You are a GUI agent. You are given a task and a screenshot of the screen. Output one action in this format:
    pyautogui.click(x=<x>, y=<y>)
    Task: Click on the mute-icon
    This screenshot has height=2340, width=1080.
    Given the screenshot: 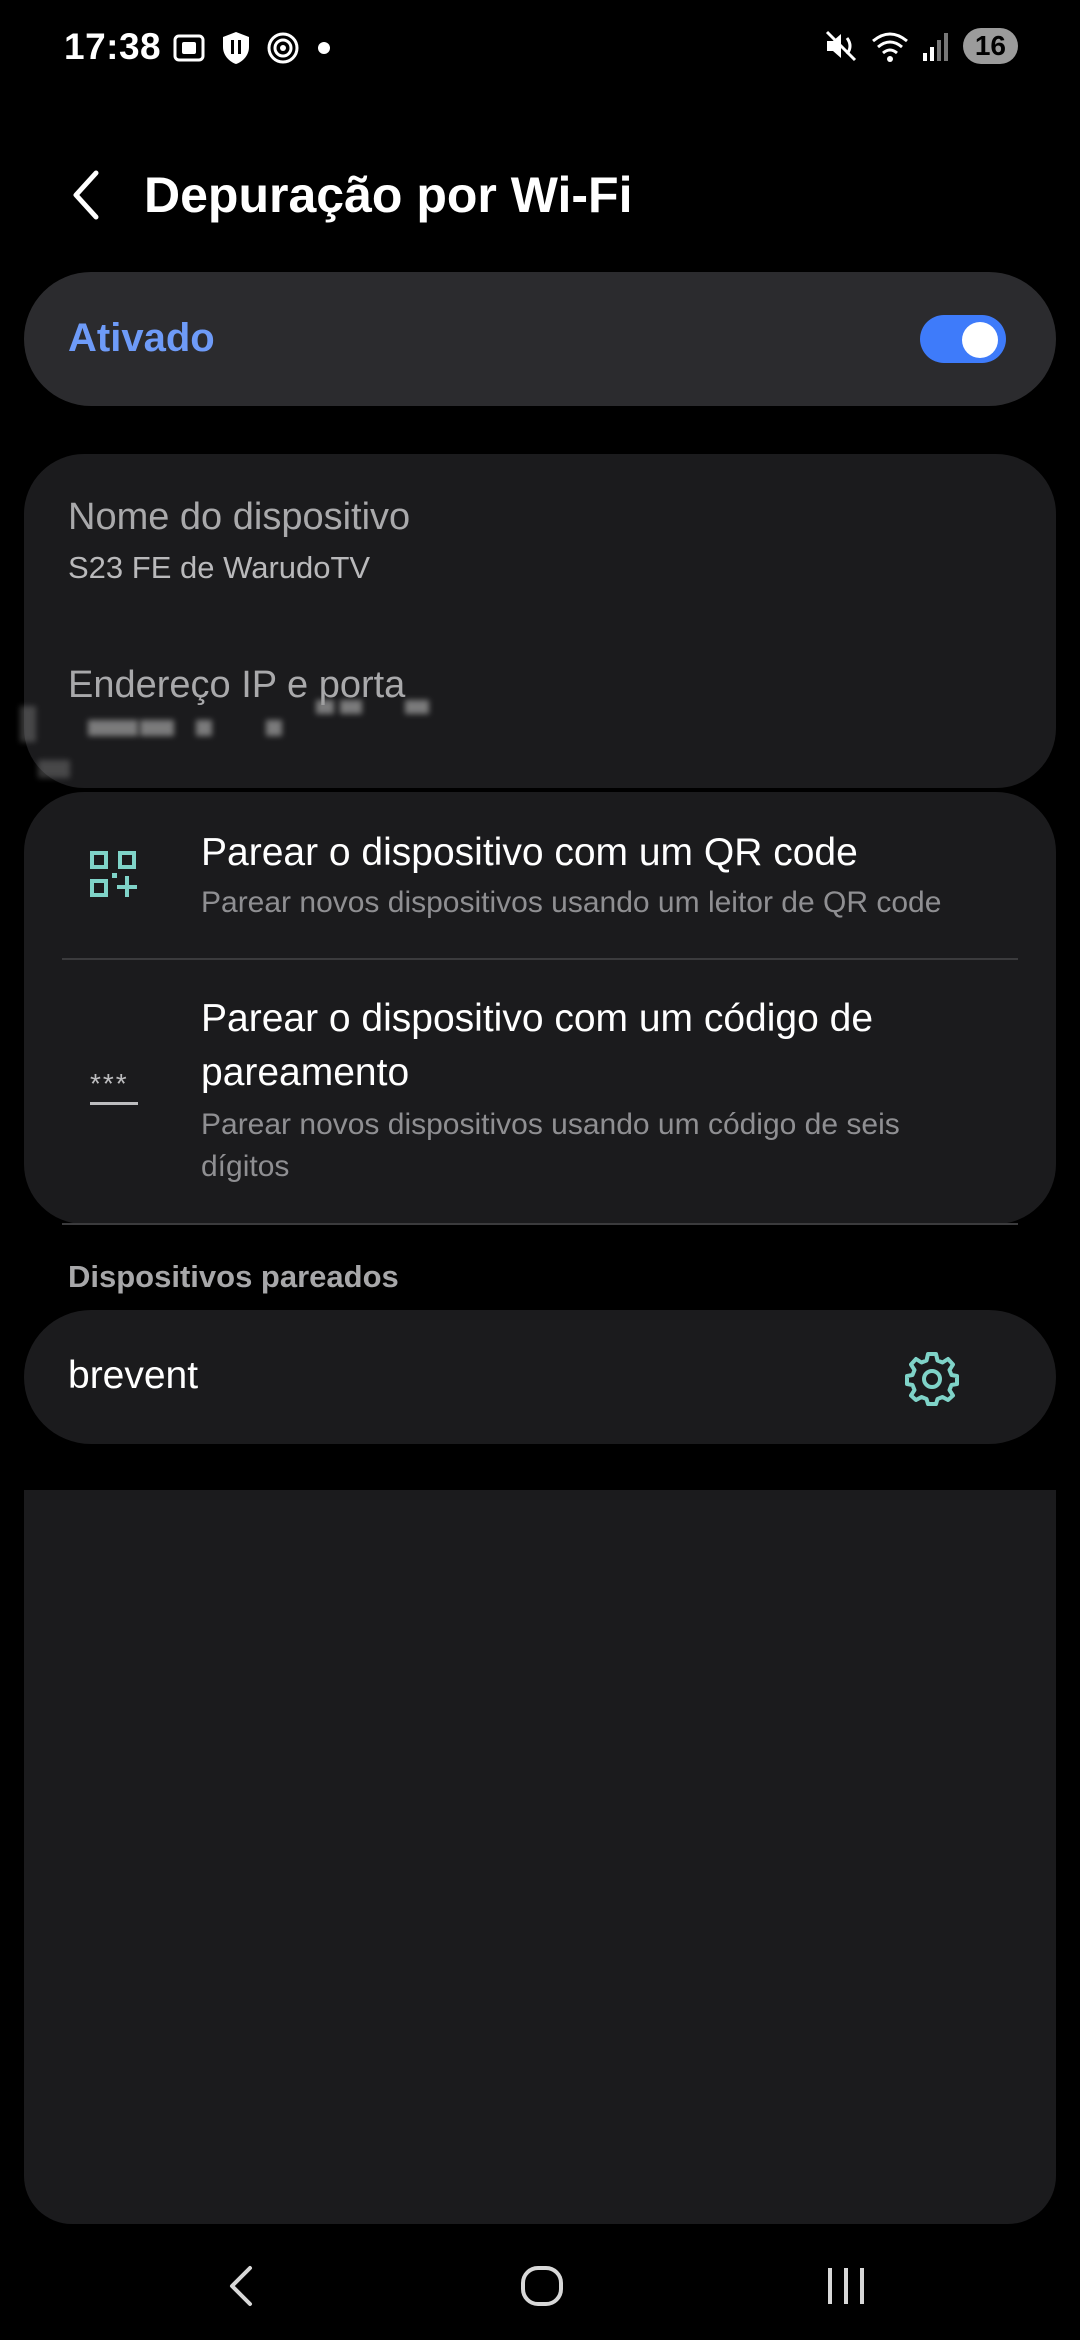 What is the action you would take?
    pyautogui.click(x=840, y=46)
    